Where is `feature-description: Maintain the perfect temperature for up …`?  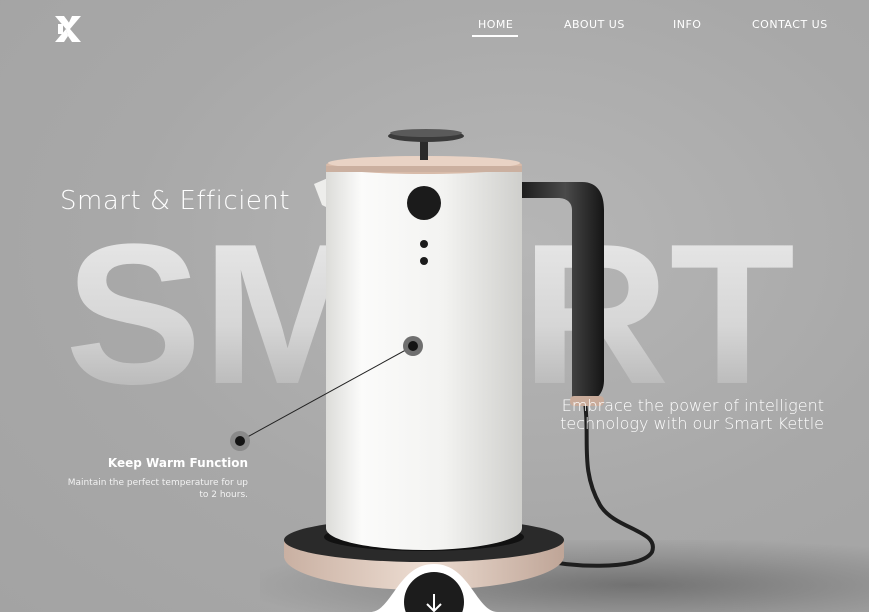
feature-description: Maintain the perfect temperature for up … is located at coordinates (157, 489).